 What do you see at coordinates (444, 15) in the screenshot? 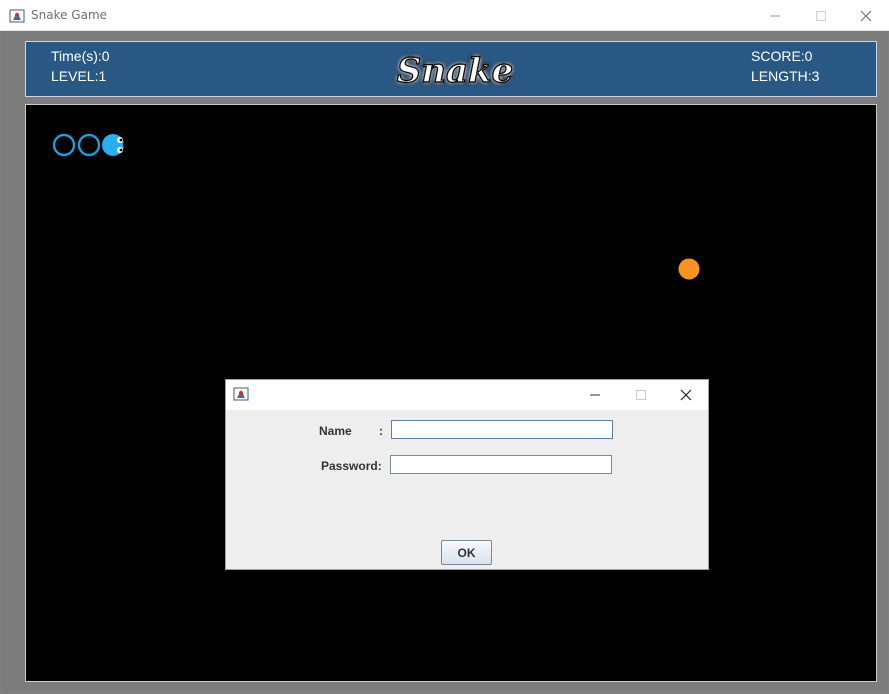
I see `title-bar: Snake Game` at bounding box center [444, 15].